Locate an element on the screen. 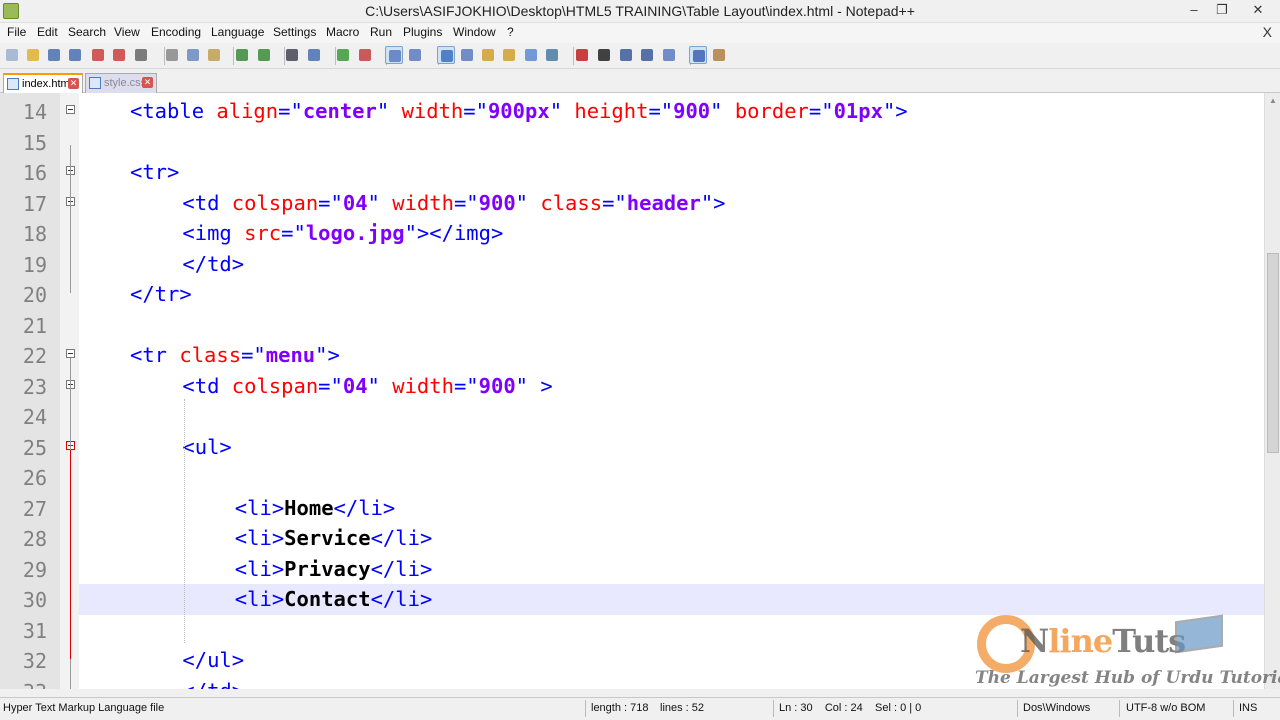 The width and height of the screenshot is (1280, 720). code-token-string: menu is located at coordinates (290, 355).